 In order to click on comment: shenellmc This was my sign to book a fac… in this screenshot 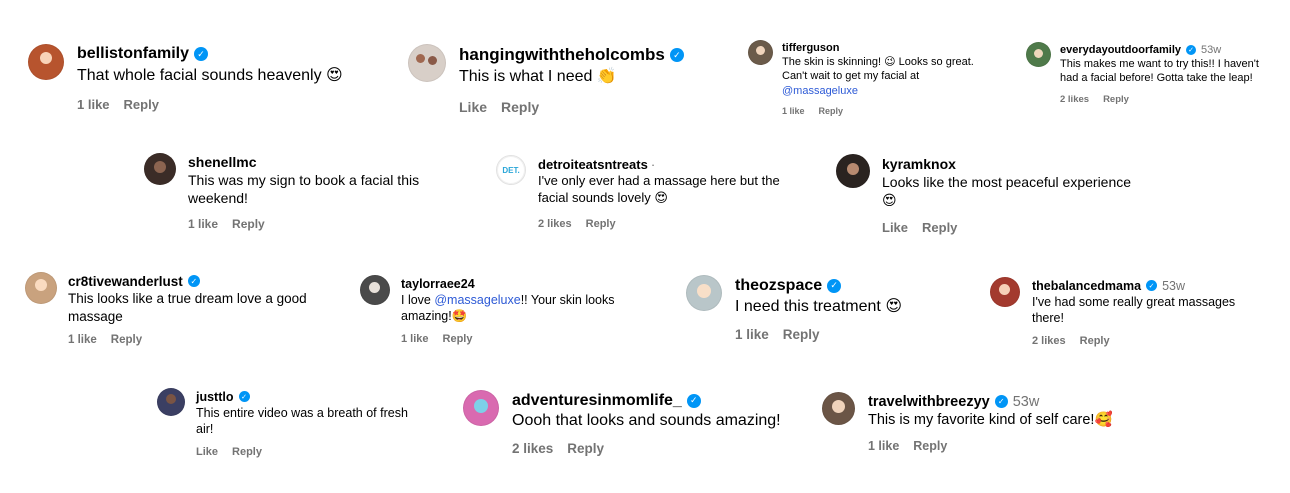, I will do `click(294, 192)`.